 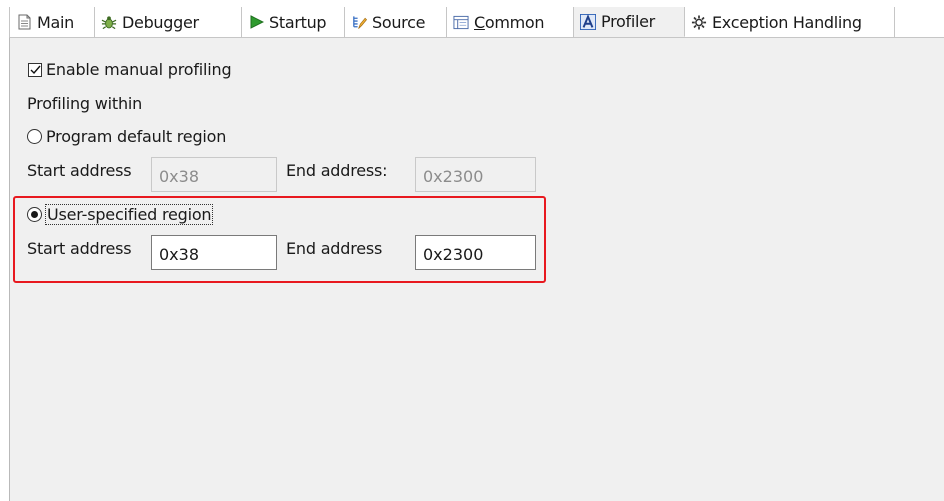 What do you see at coordinates (475, 252) in the screenshot?
I see `user-end-address-input: 0x2300` at bounding box center [475, 252].